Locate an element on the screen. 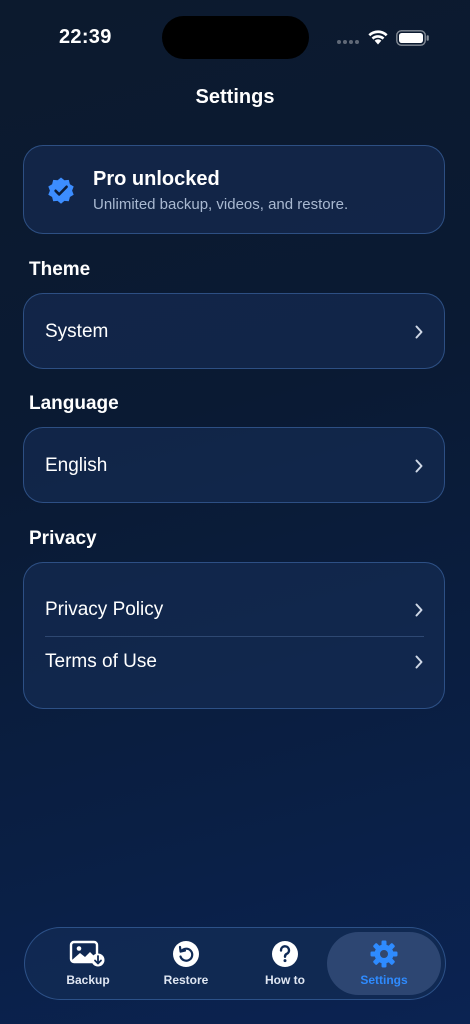 The width and height of the screenshot is (470, 1024). page-title: Settings is located at coordinates (235, 97).